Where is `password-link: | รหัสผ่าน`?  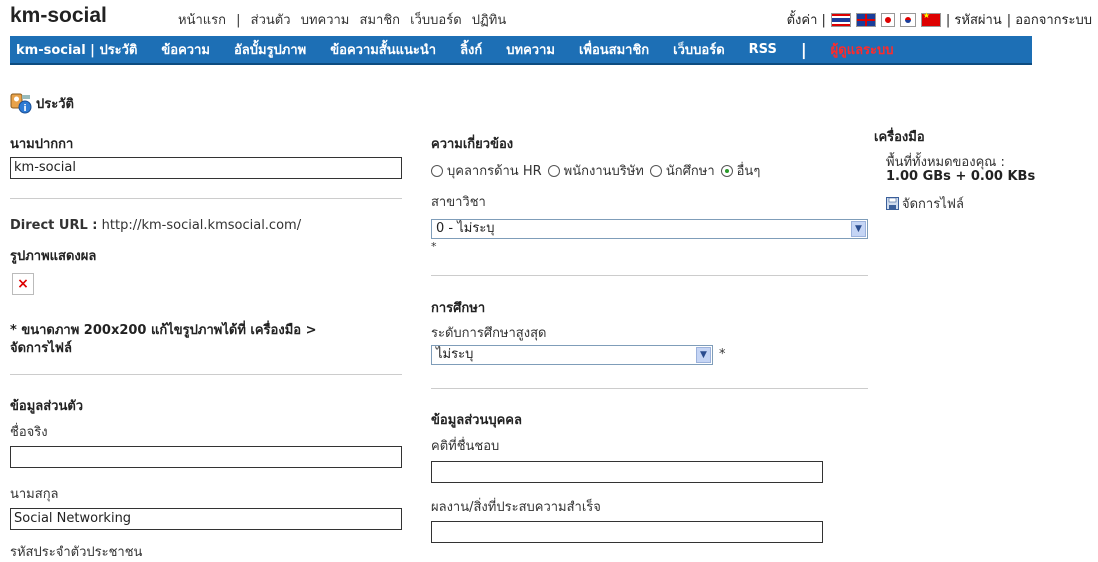
password-link: | รหัสผ่าน is located at coordinates (974, 19).